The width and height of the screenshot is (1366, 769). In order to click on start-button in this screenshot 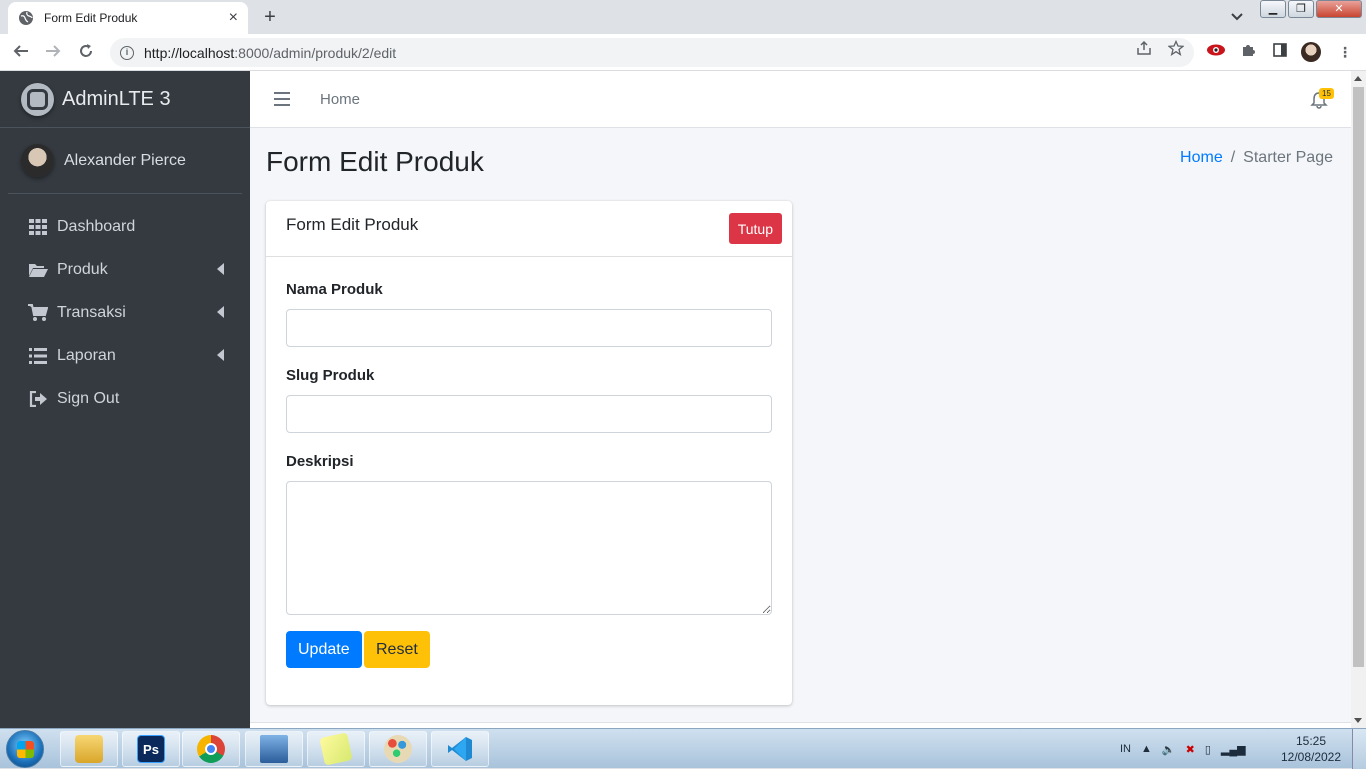, I will do `click(25, 749)`.